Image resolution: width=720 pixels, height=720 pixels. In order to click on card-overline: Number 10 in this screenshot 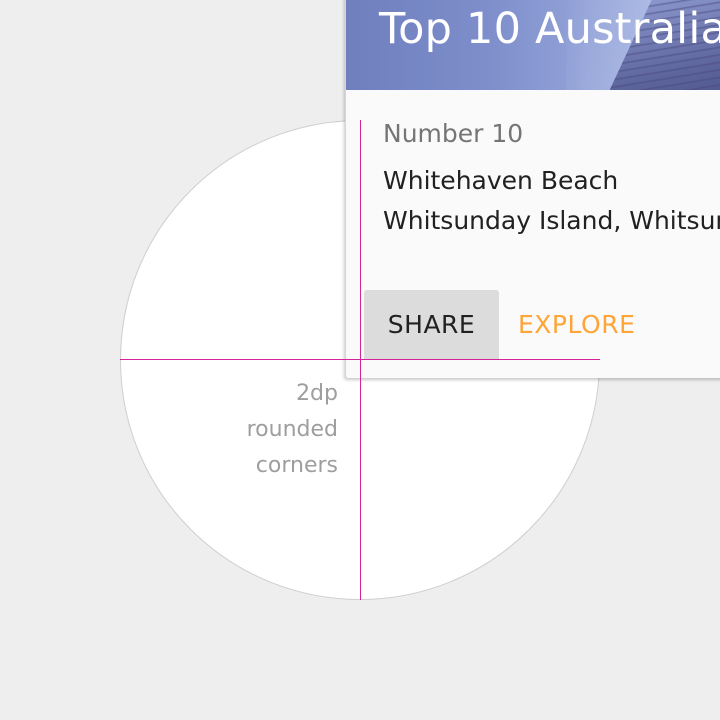, I will do `click(453, 133)`.